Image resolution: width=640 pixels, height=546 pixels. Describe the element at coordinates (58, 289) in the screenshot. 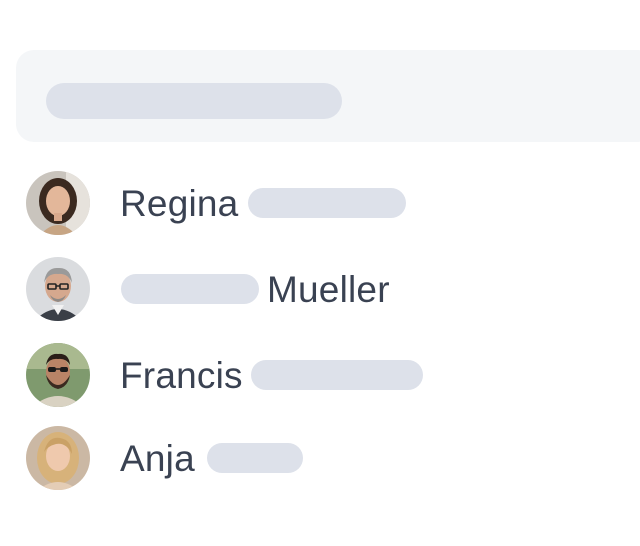

I see `avatar-man-gray-hair-glasses` at that location.